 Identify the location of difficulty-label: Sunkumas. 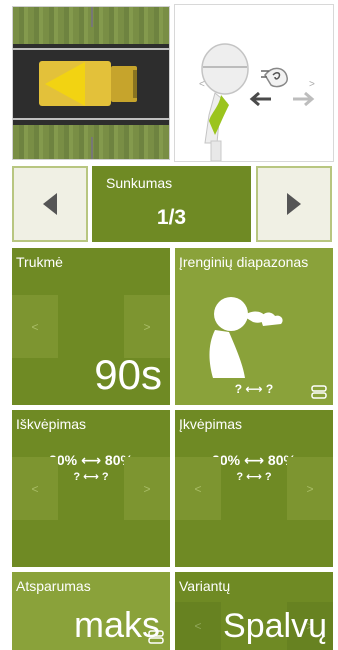
(139, 183).